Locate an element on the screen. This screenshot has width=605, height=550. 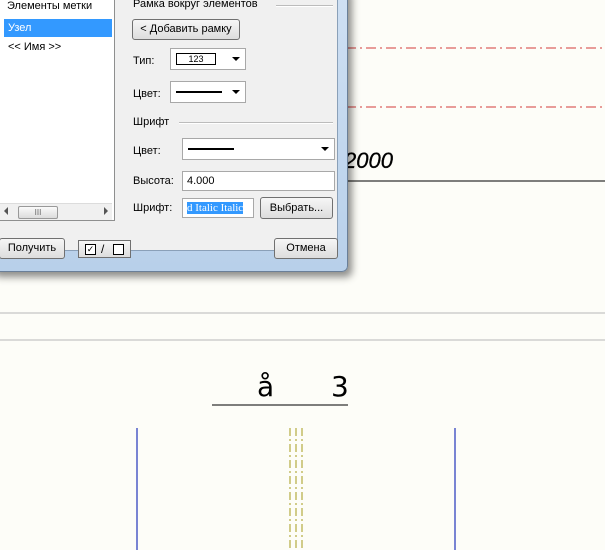
scroll-right-icon is located at coordinates (106, 211).